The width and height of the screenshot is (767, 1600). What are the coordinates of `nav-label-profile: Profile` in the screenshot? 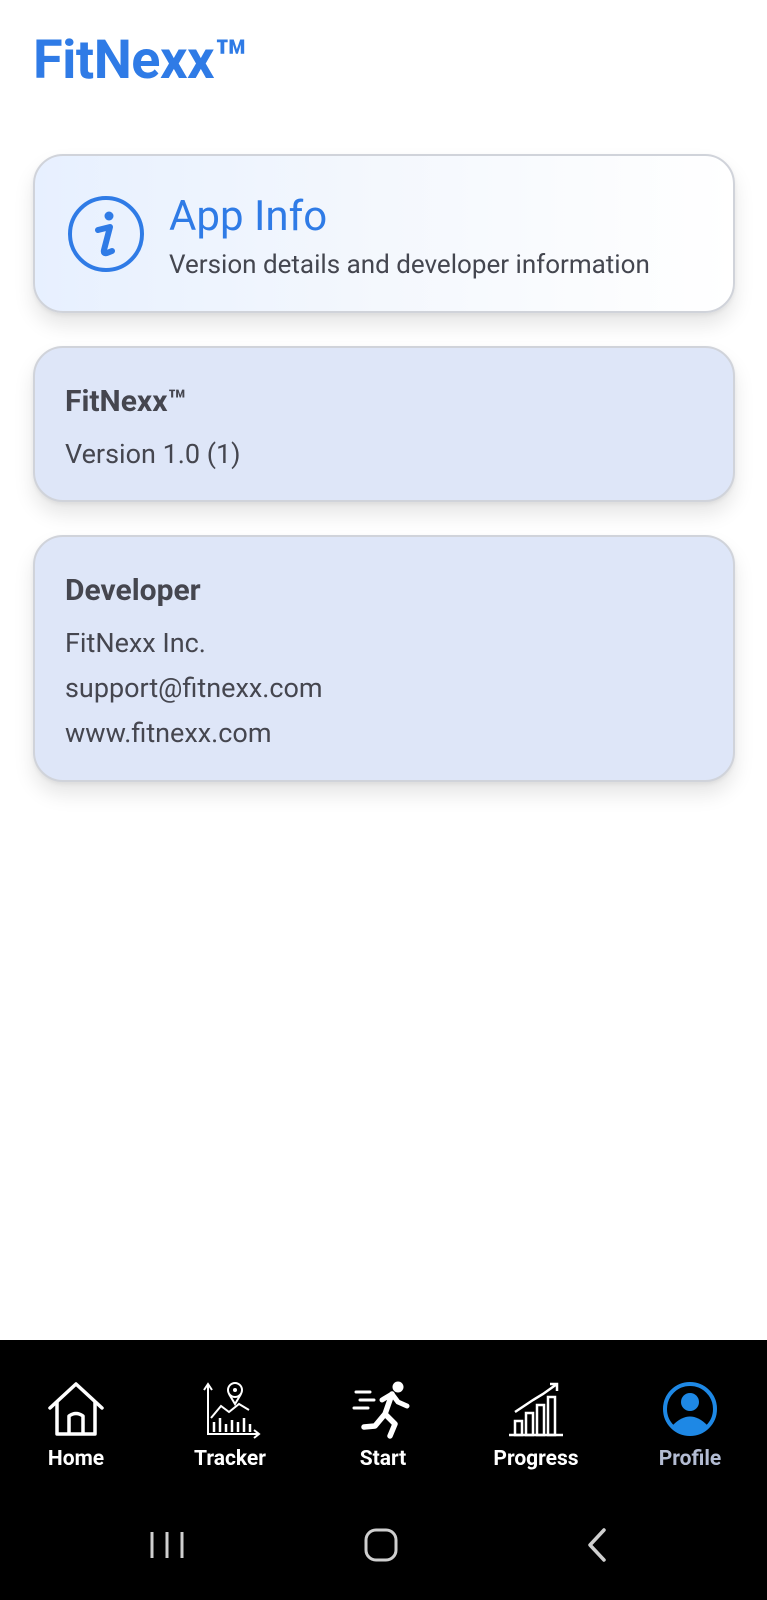 It's located at (690, 1459).